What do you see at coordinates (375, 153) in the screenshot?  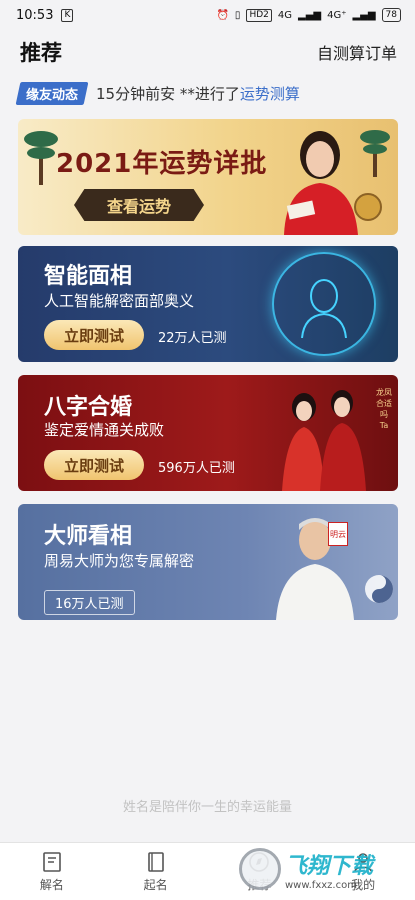 I see `pine-tree-icon-right` at bounding box center [375, 153].